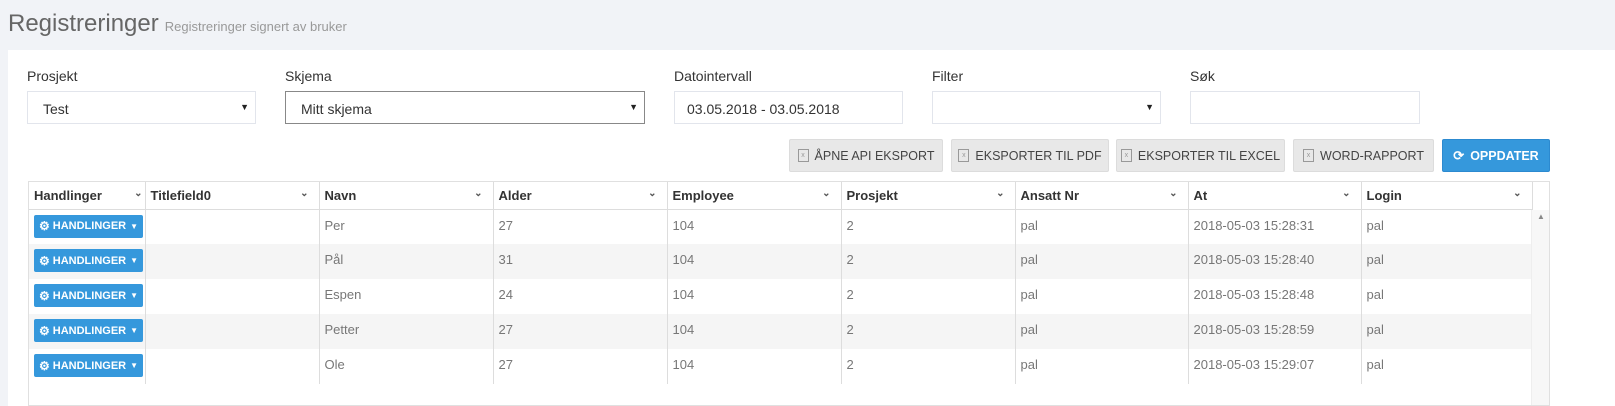 The height and width of the screenshot is (406, 1615). What do you see at coordinates (580, 196) in the screenshot?
I see `column-header-alder: Alder ⌄` at bounding box center [580, 196].